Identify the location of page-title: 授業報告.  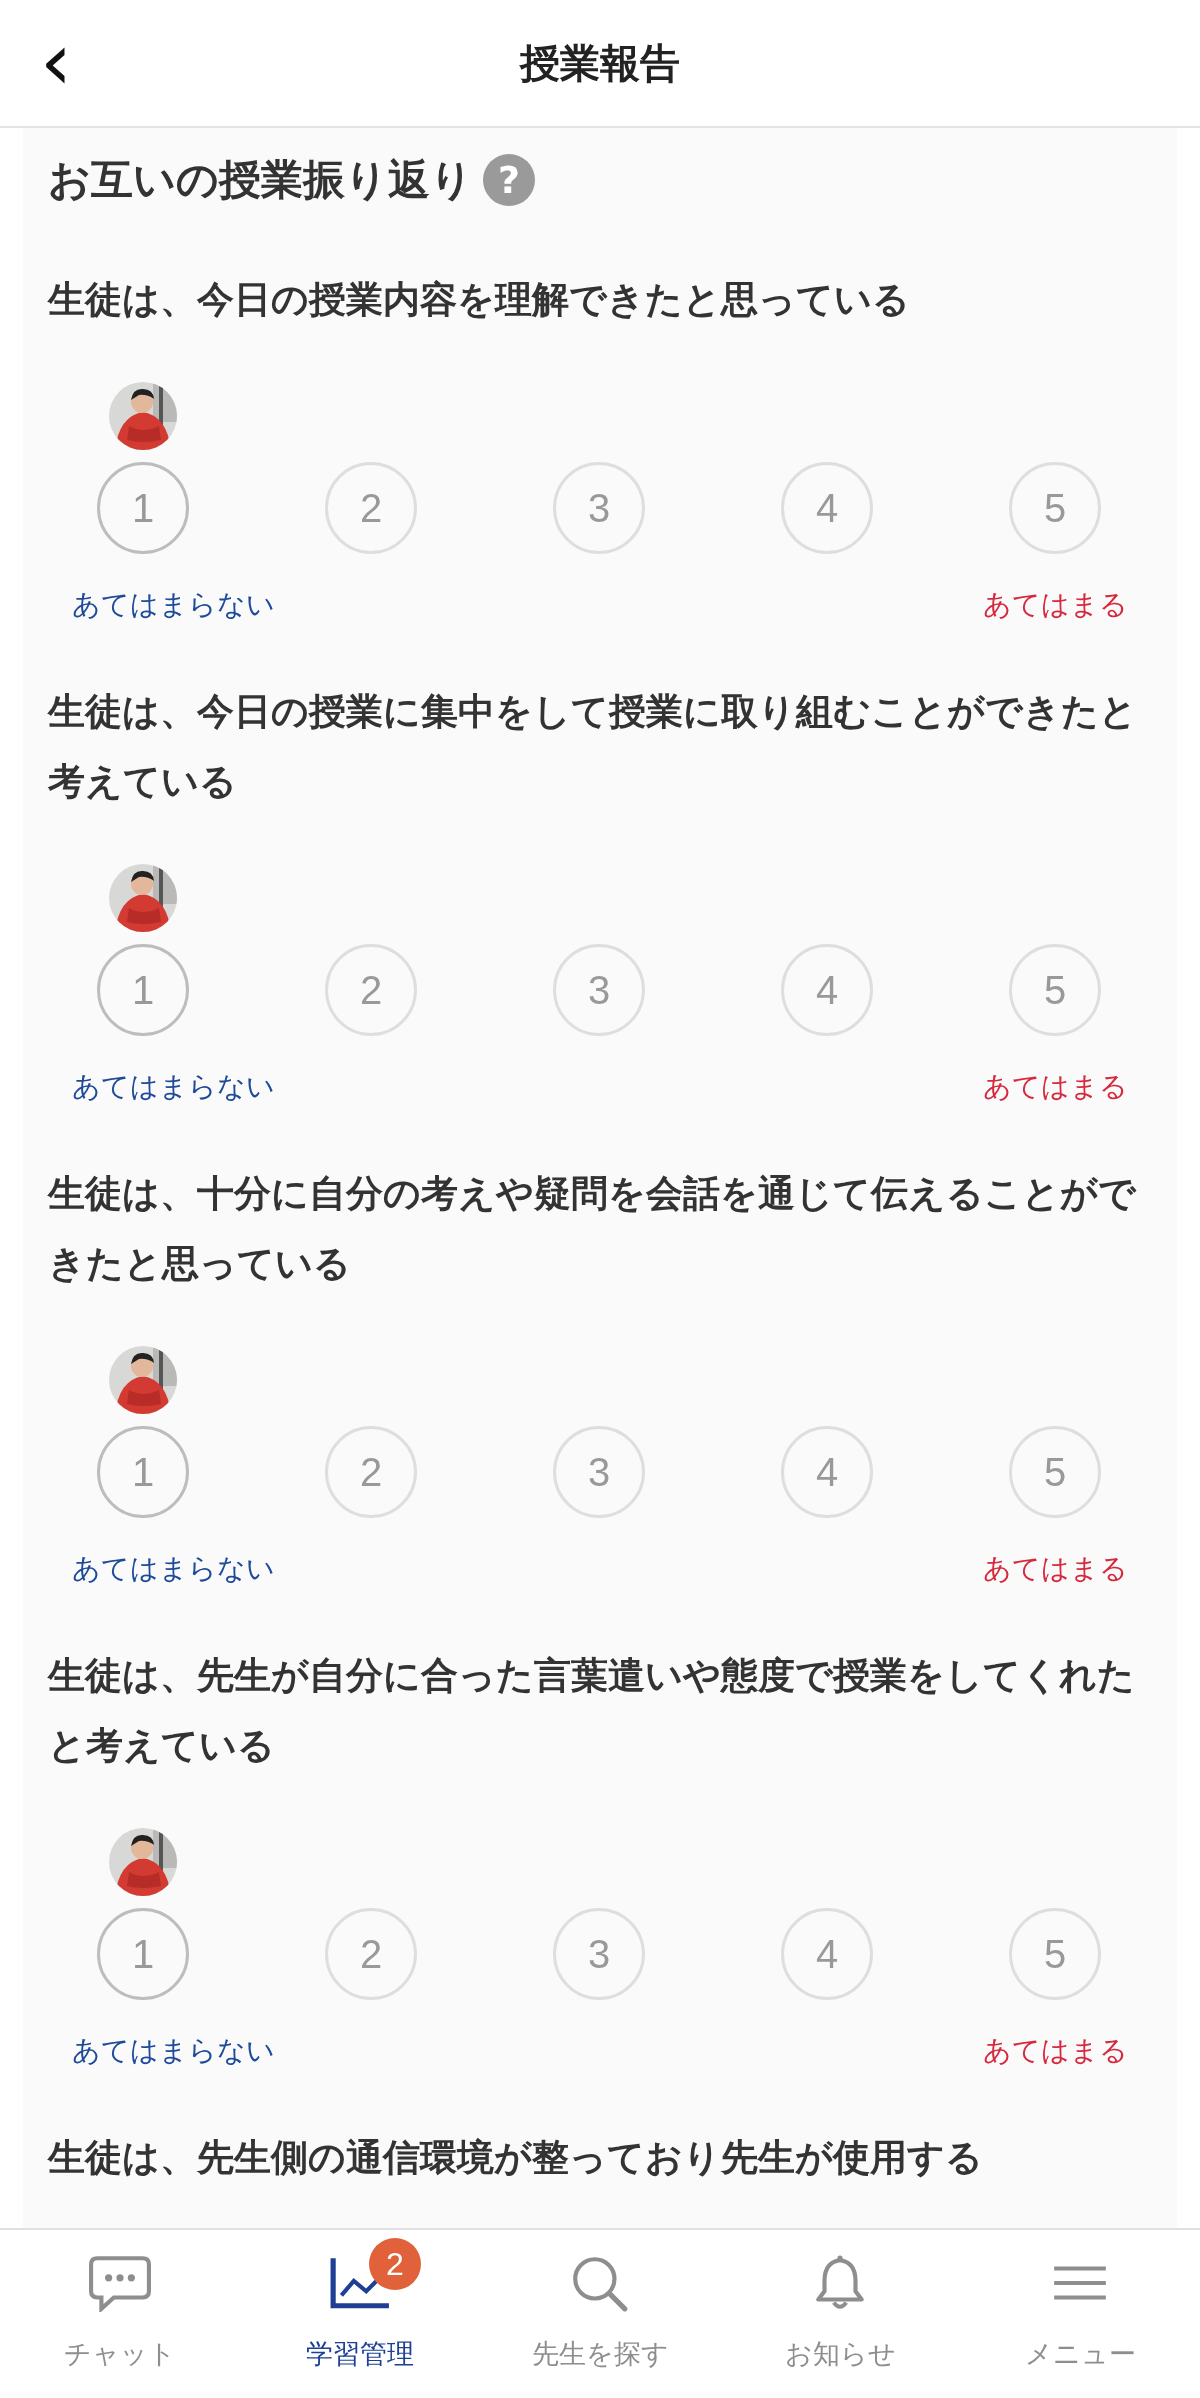
(600, 63).